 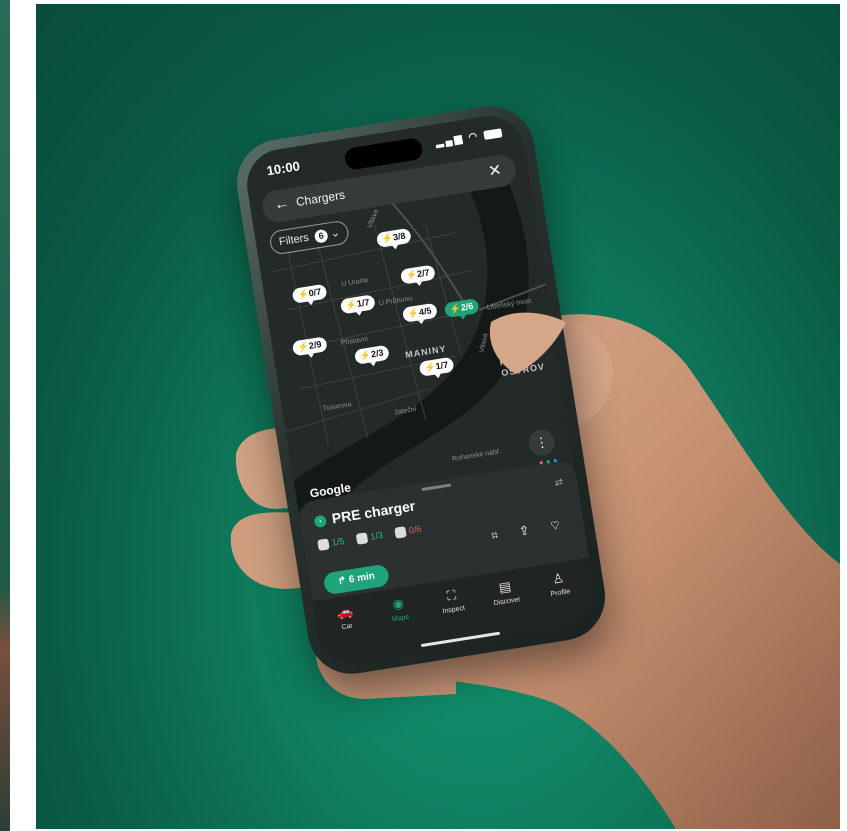 I want to click on search-label: Chargers, so click(x=320, y=198).